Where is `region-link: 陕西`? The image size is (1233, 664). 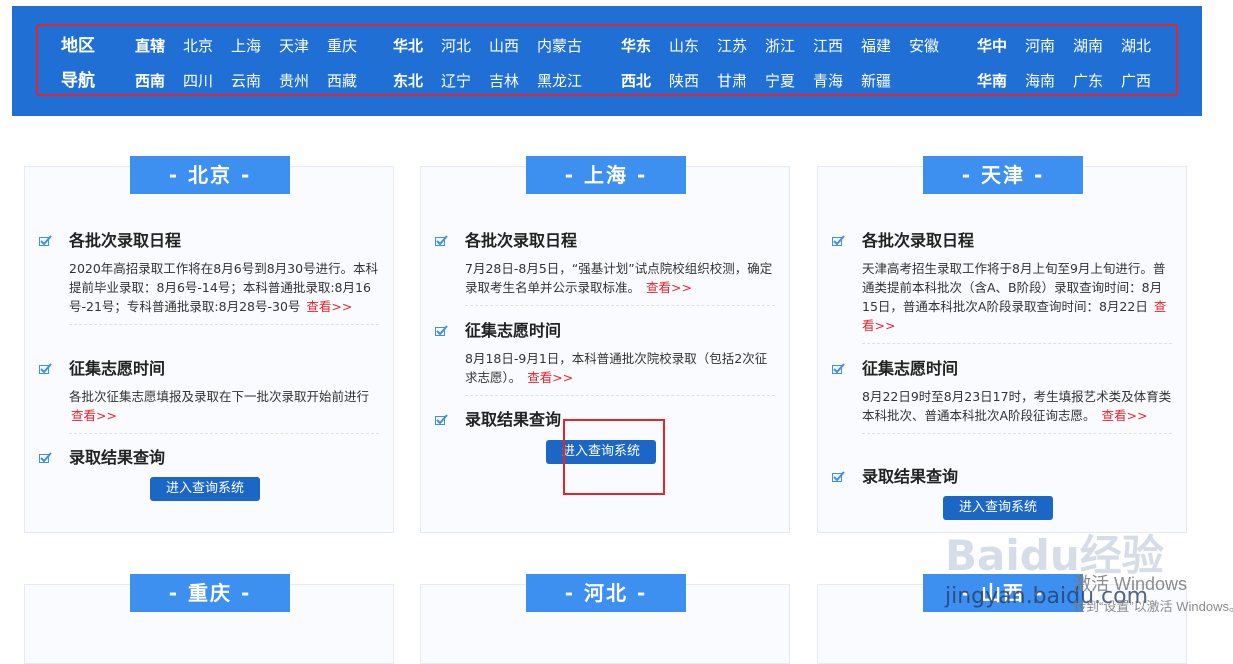 region-link: 陕西 is located at coordinates (684, 81).